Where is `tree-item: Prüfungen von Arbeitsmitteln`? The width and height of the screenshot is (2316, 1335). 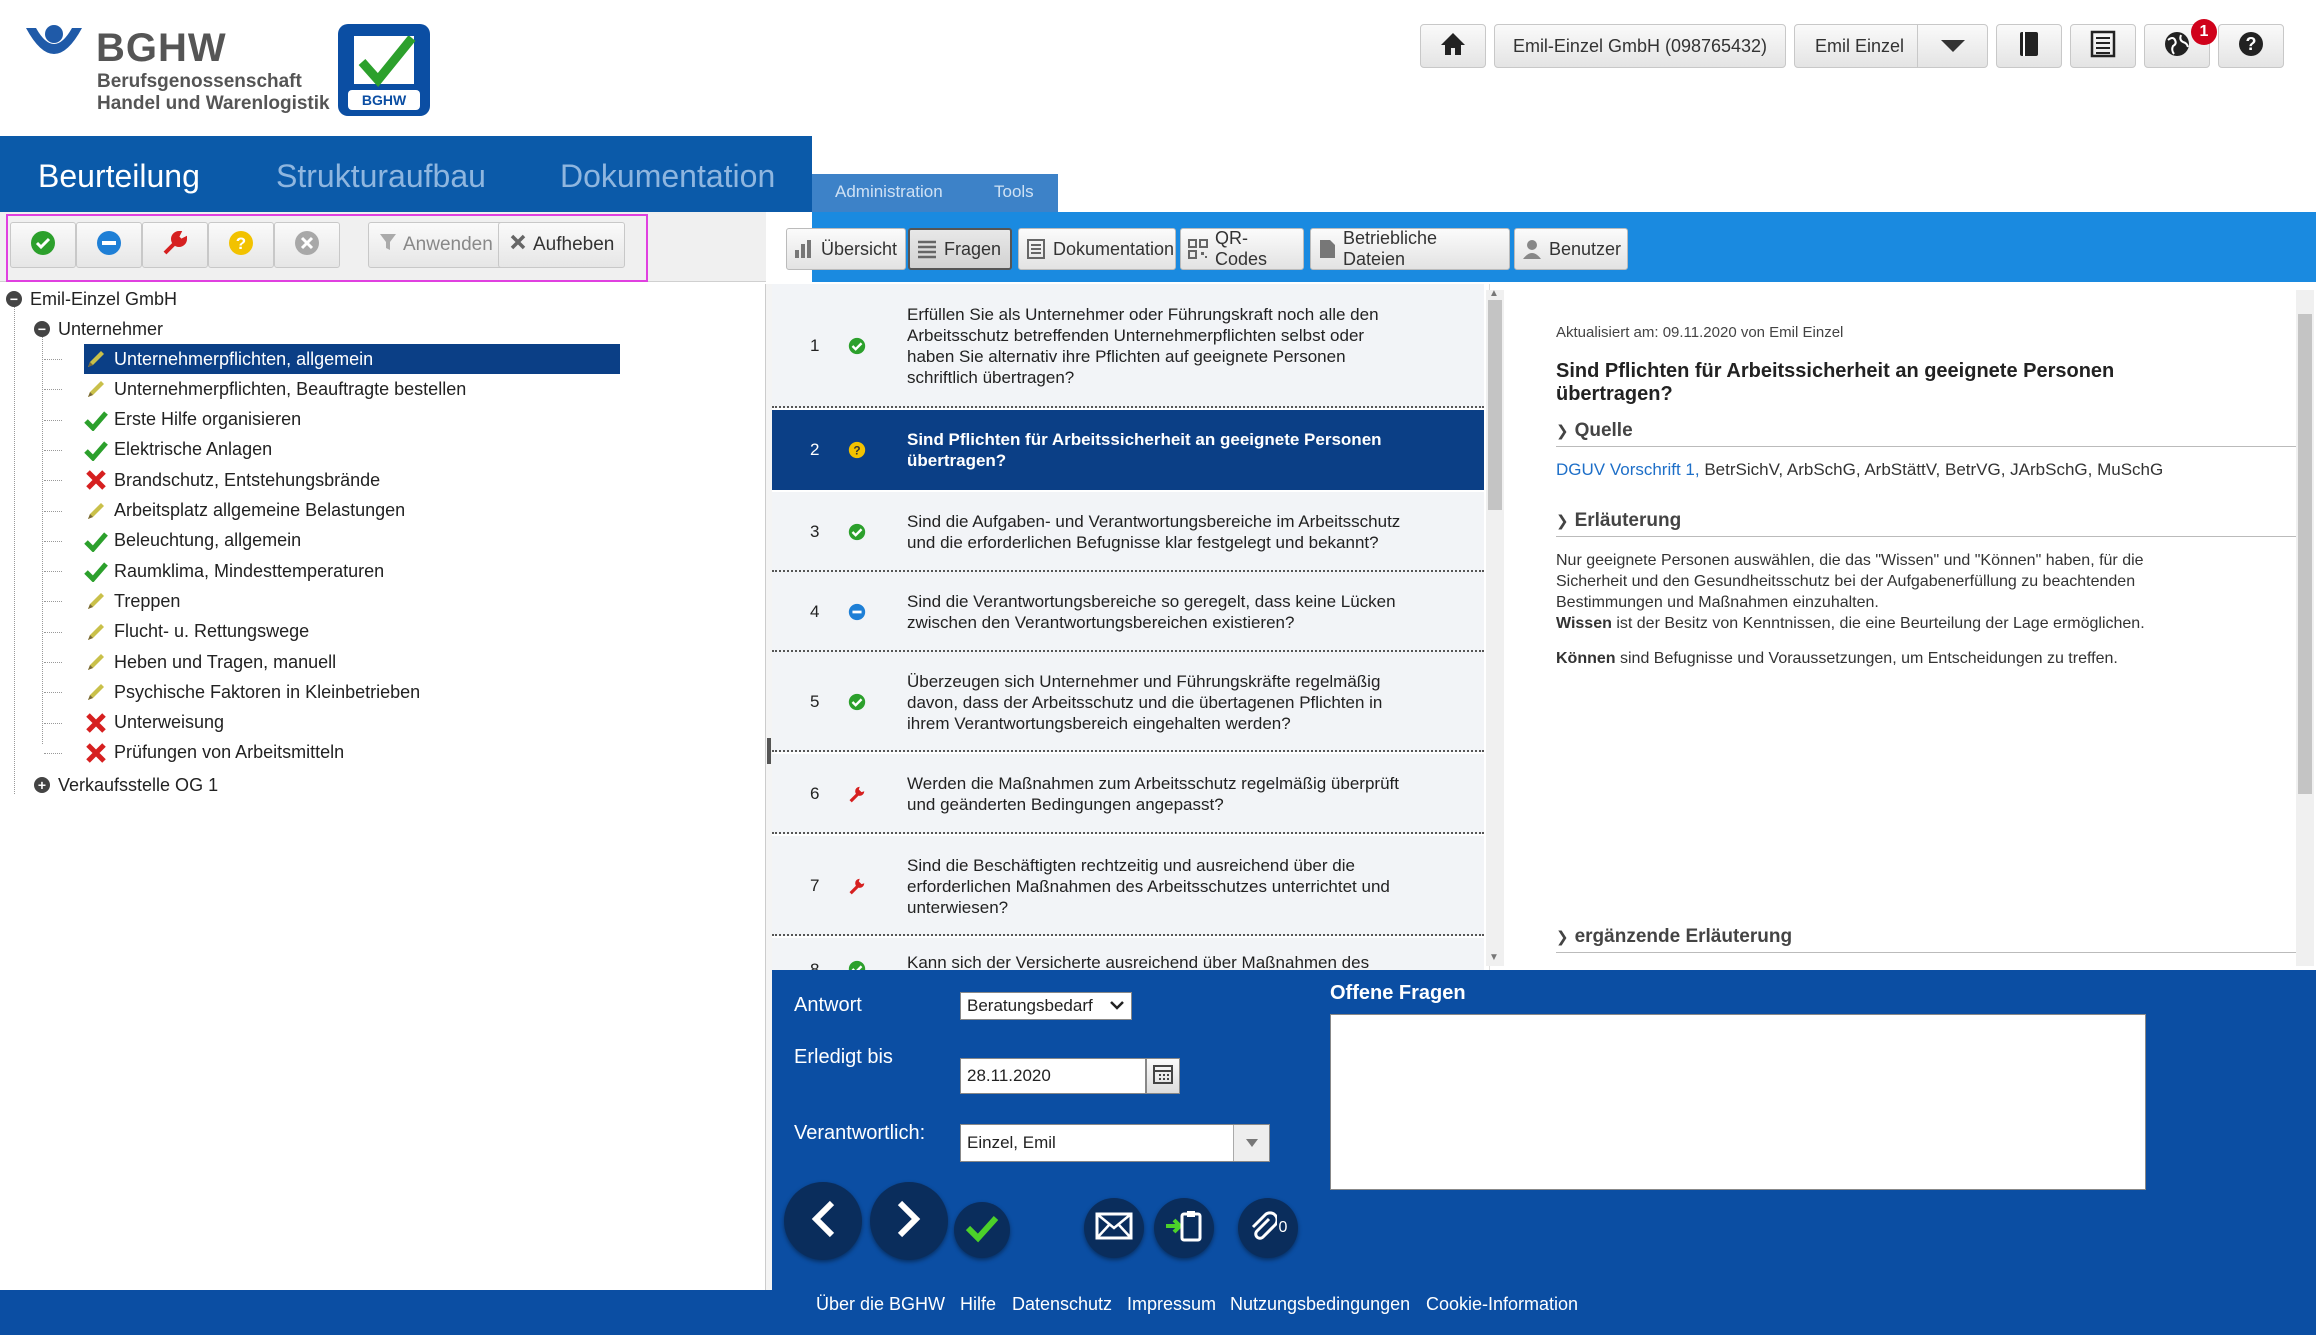 tree-item: Prüfungen von Arbeitsmitteln is located at coordinates (214, 753).